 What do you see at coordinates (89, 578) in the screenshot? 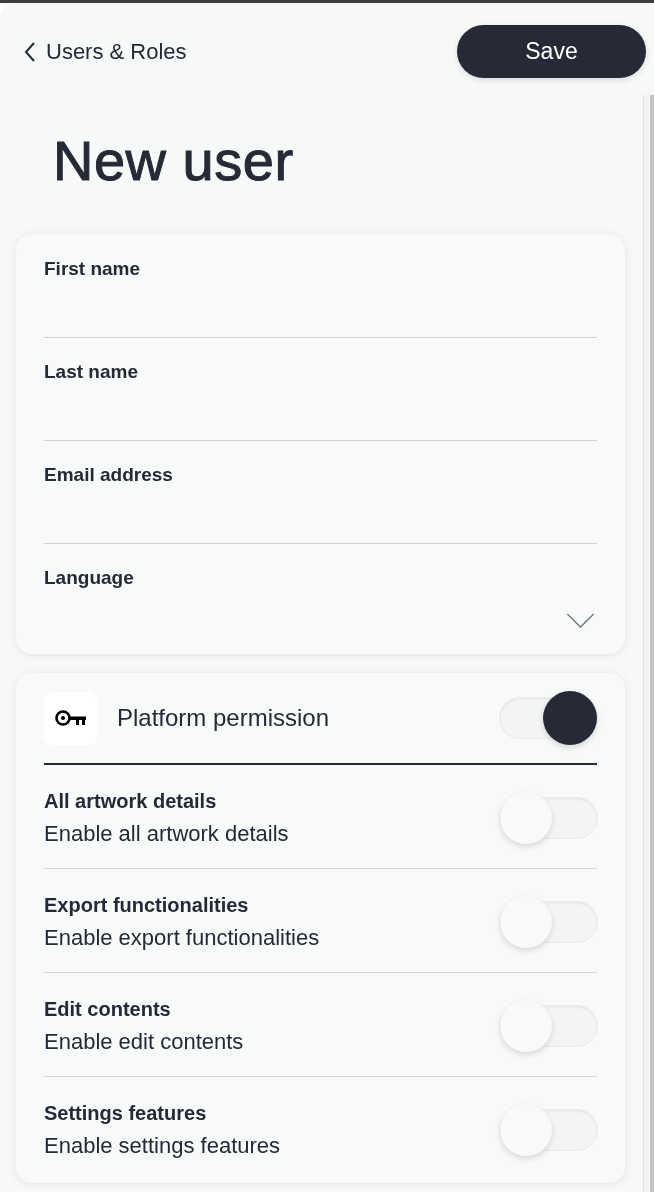
I see `field-label: Language` at bounding box center [89, 578].